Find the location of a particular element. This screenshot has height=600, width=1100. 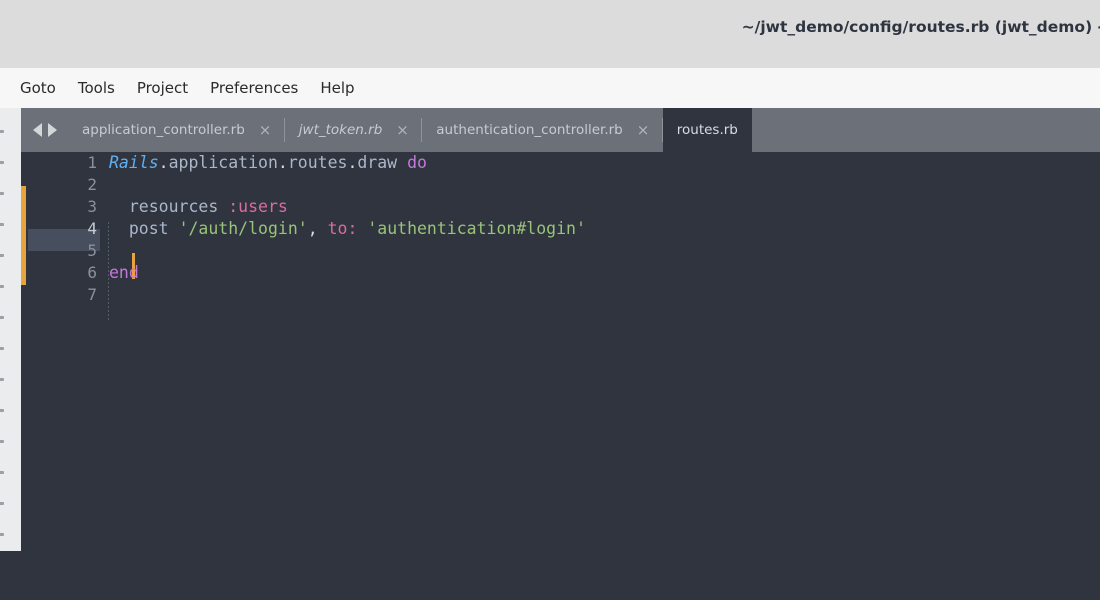

code-line: 1 Rails.application.routes.draw do is located at coordinates (560, 163).